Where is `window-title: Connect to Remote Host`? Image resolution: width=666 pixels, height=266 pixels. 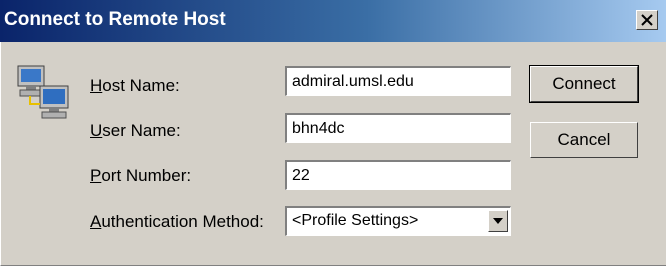
window-title: Connect to Remote Host is located at coordinates (115, 19).